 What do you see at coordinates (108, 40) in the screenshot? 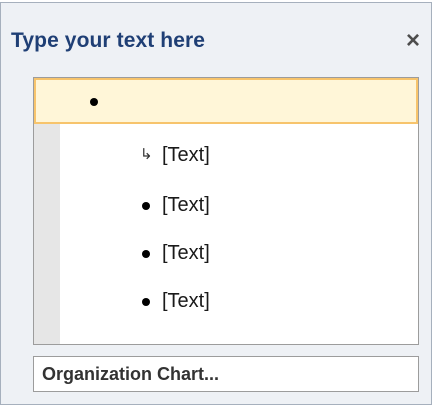
I see `pane-title: Type your text here` at bounding box center [108, 40].